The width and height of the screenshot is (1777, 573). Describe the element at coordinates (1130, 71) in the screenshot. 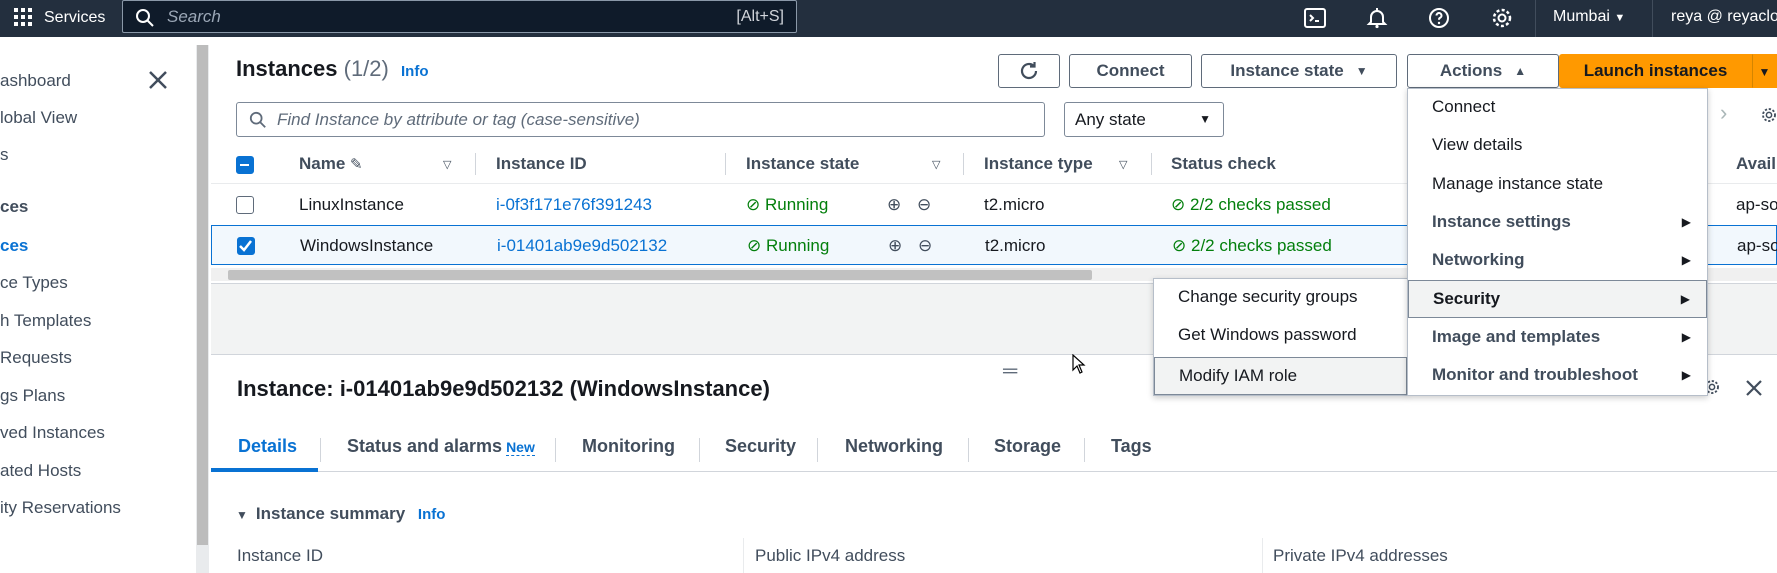

I see `connect-button: Connect` at that location.